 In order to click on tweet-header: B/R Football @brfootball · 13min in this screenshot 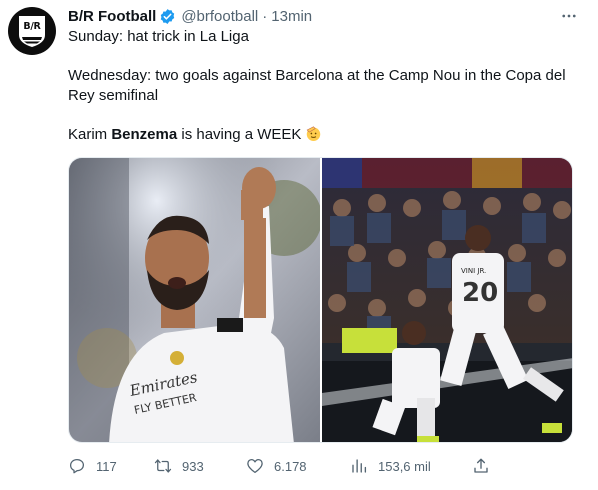, I will do `click(190, 16)`.